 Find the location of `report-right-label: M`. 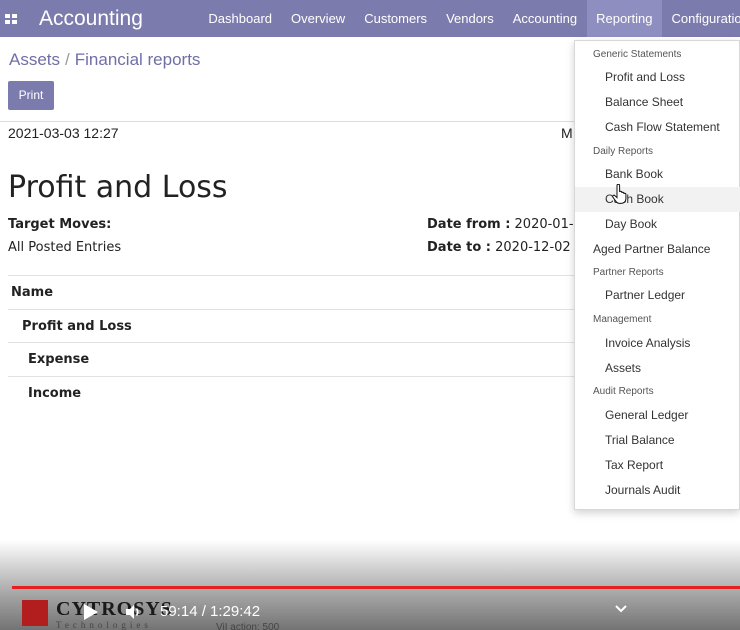

report-right-label: M is located at coordinates (567, 133).